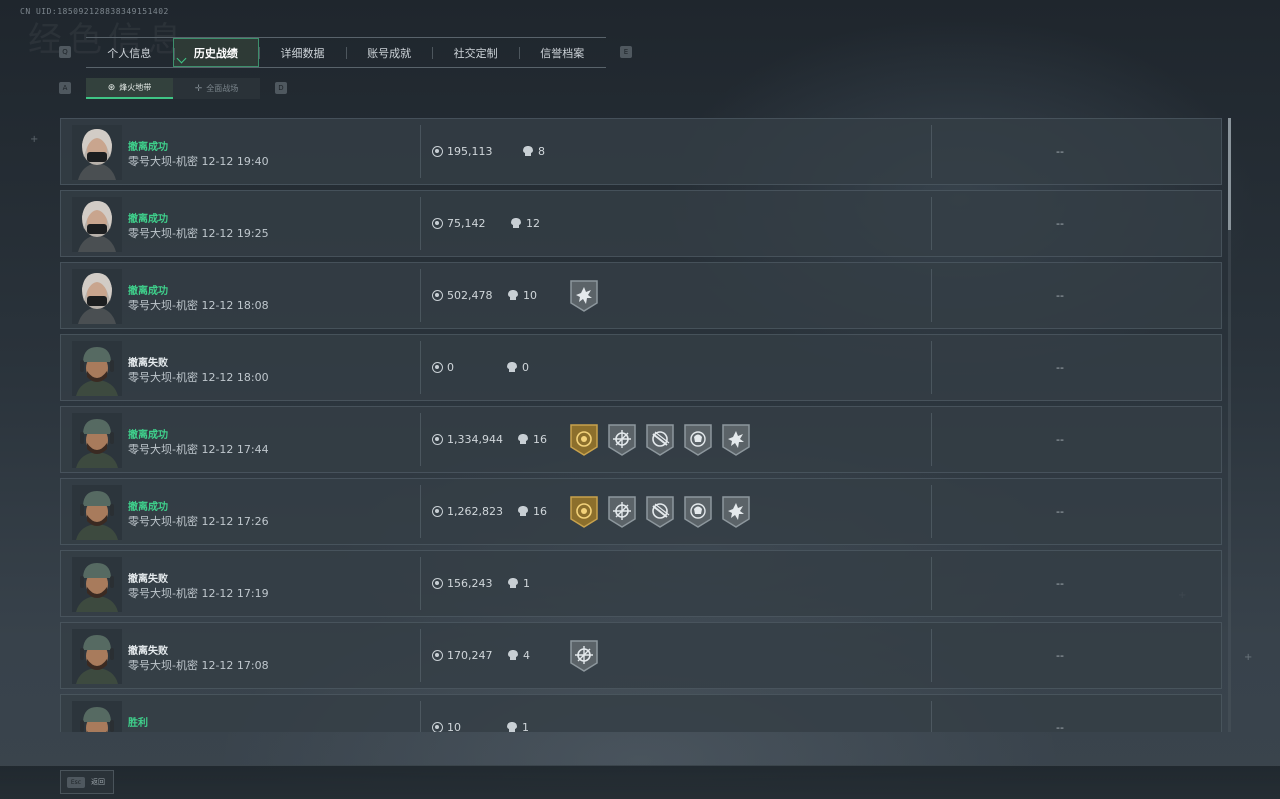  I want to click on tab-label: 个人信息, so click(129, 53).